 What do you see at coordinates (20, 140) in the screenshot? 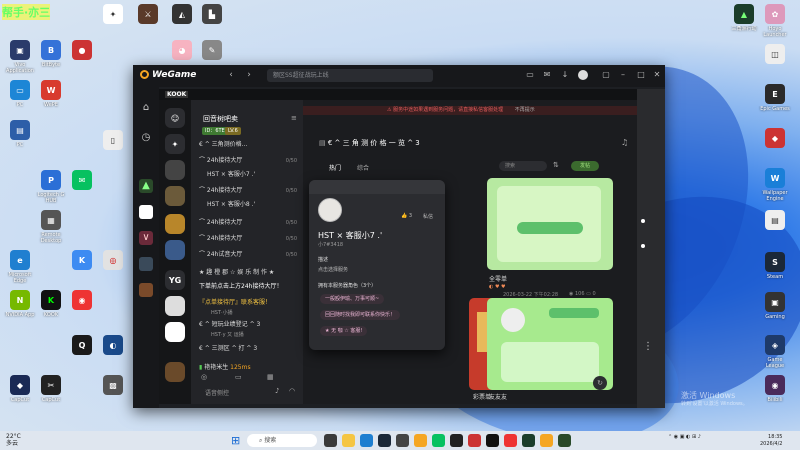
I see `desktop-icon: ▤ PC` at bounding box center [20, 140].